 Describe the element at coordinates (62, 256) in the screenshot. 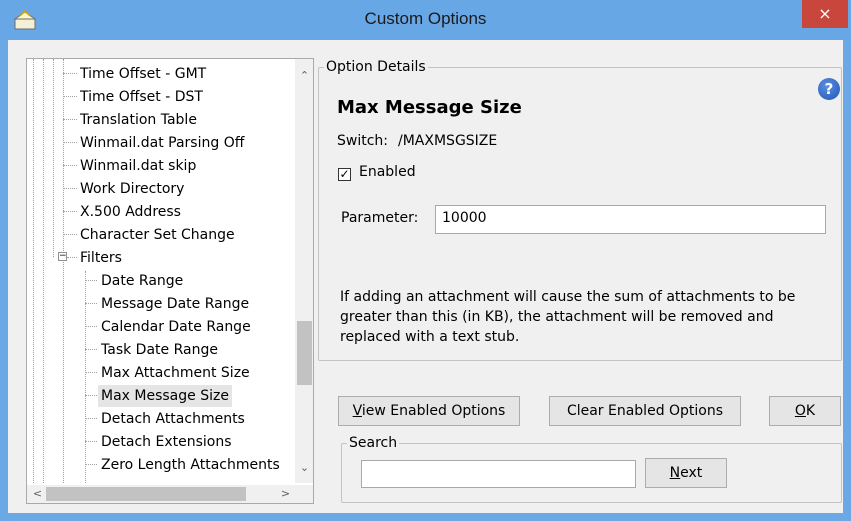

I see `filters-collapse-toggle: −` at that location.